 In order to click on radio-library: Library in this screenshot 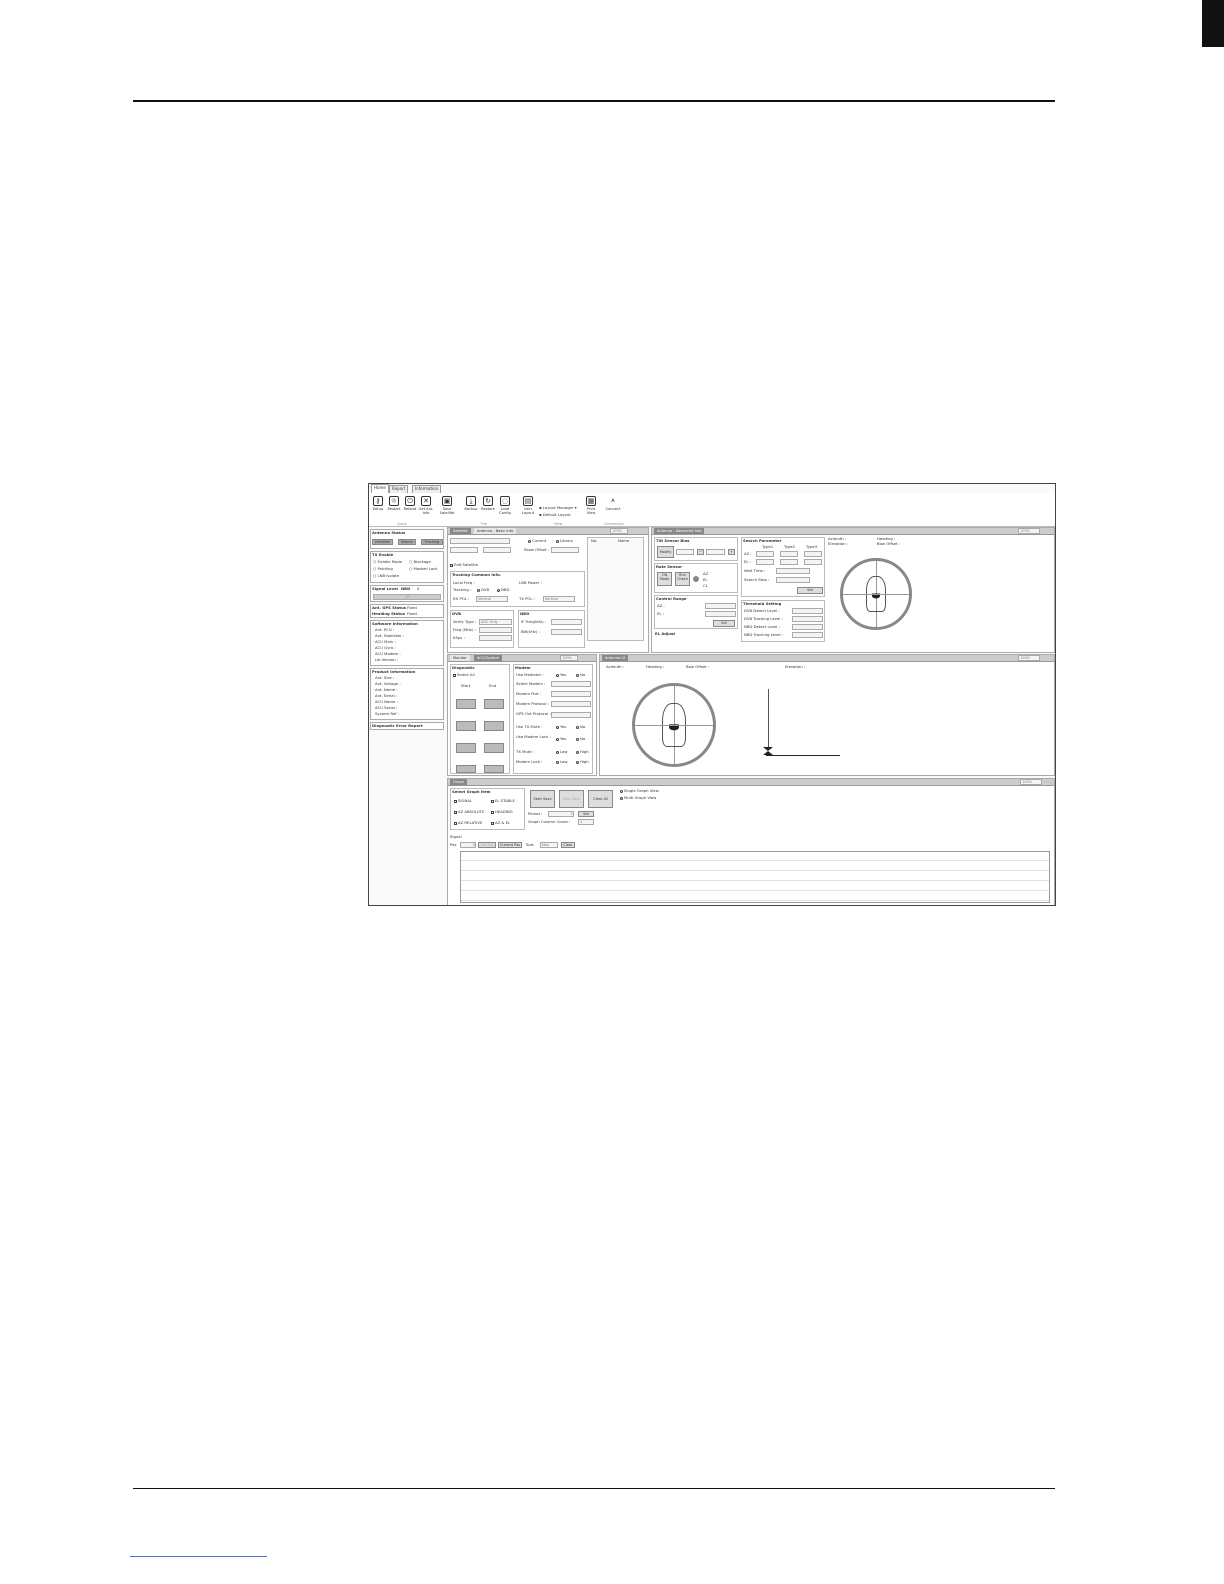, I will do `click(564, 541)`.